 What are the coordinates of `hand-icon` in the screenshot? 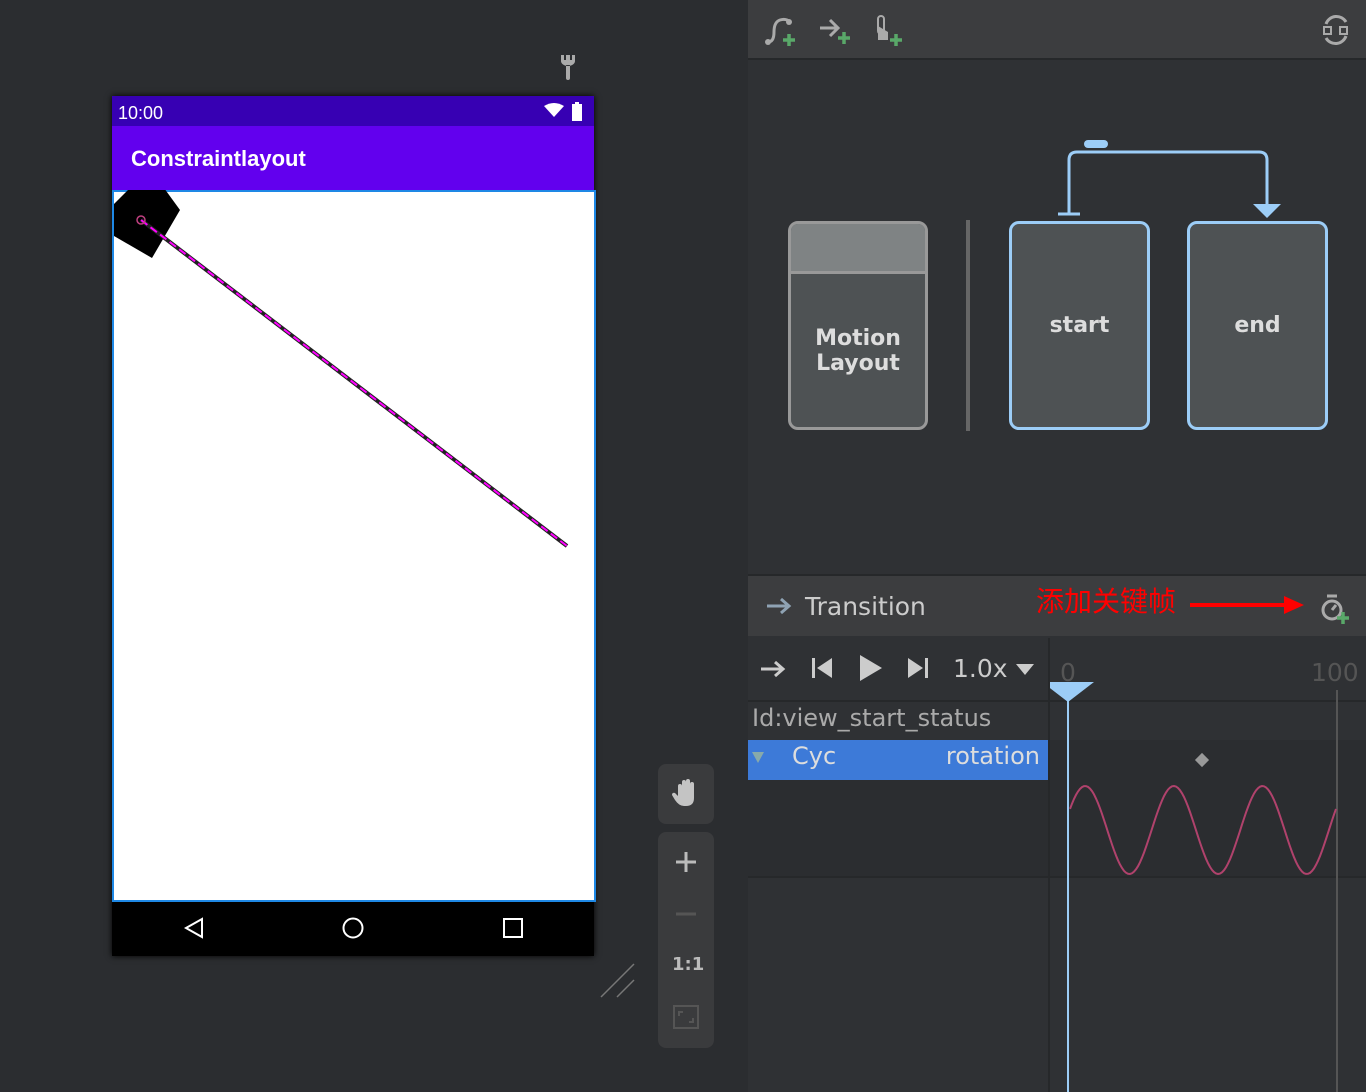 It's located at (682, 792).